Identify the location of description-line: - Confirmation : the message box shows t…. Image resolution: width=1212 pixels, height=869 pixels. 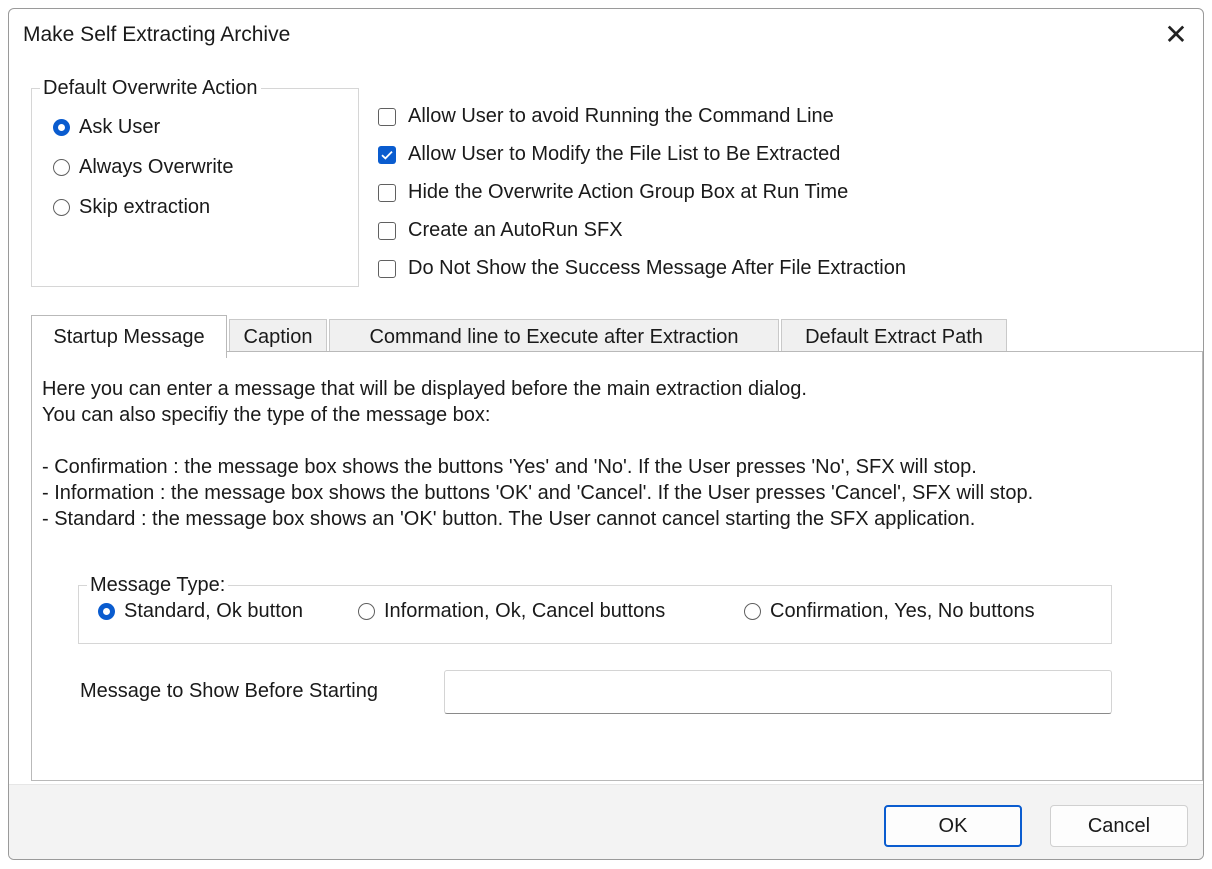
(509, 467).